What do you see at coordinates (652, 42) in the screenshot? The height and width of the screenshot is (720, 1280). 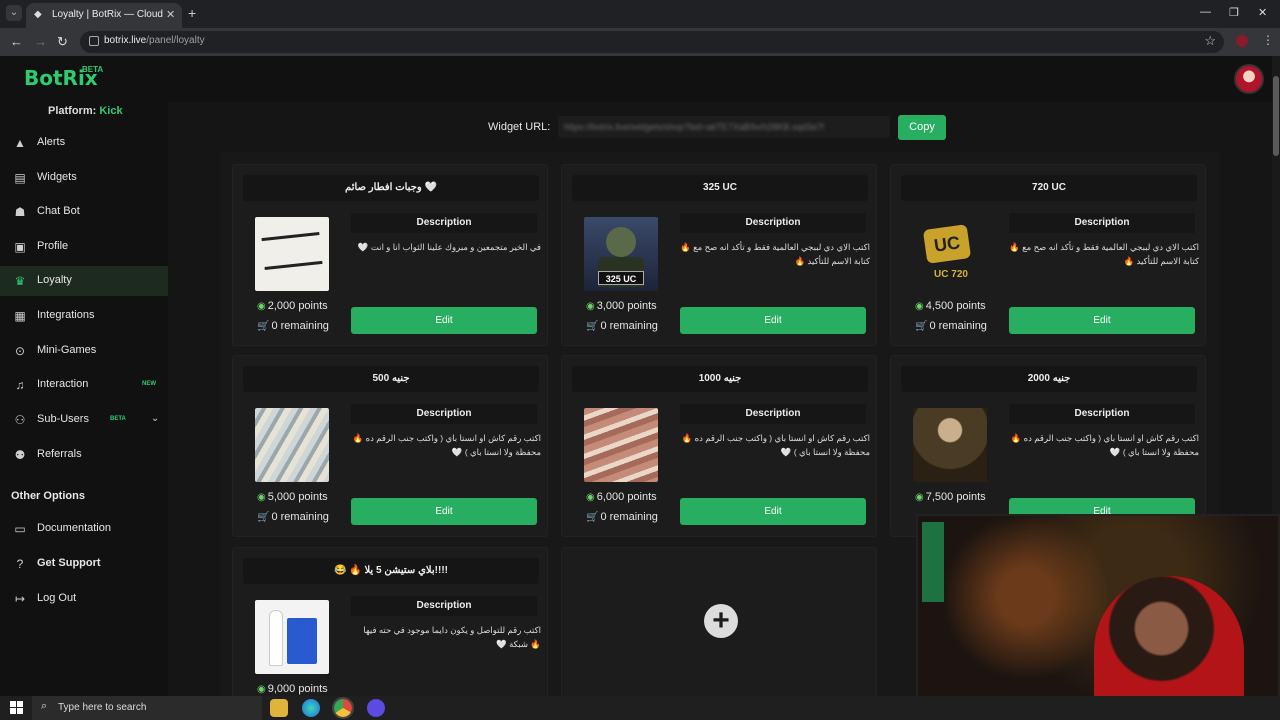 I see `url-field: botrix.live/panel/loyalty ☆` at bounding box center [652, 42].